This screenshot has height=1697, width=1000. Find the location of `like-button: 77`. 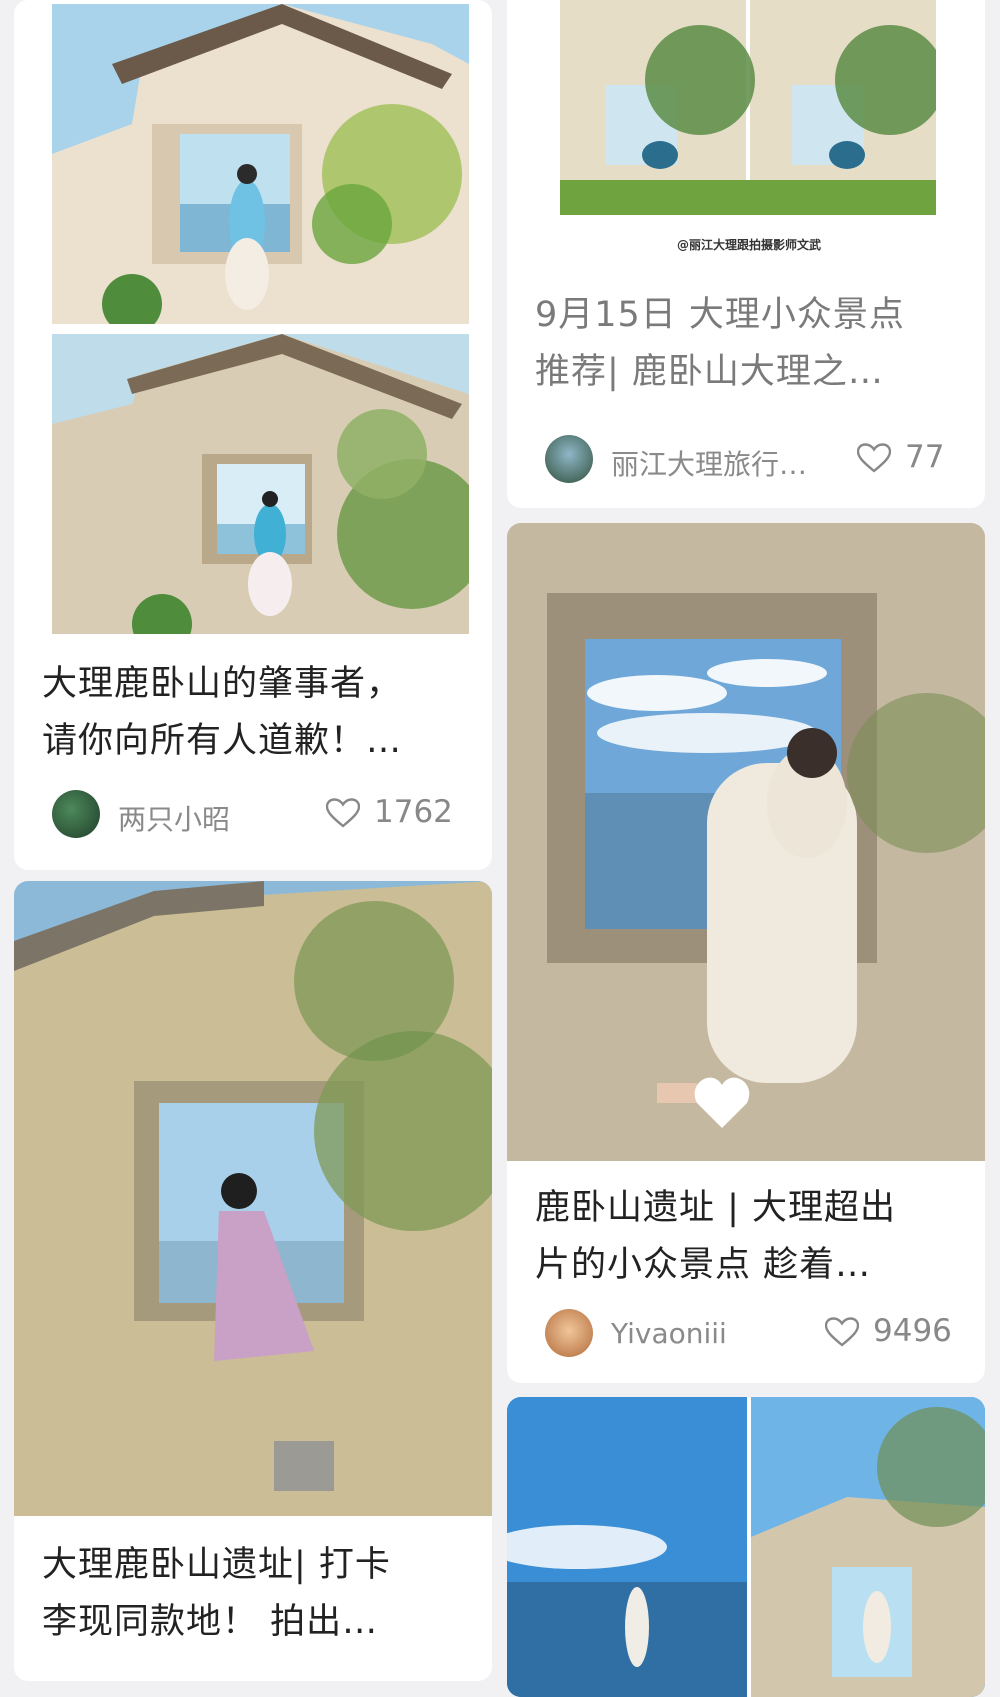

like-button: 77 is located at coordinates (912, 459).